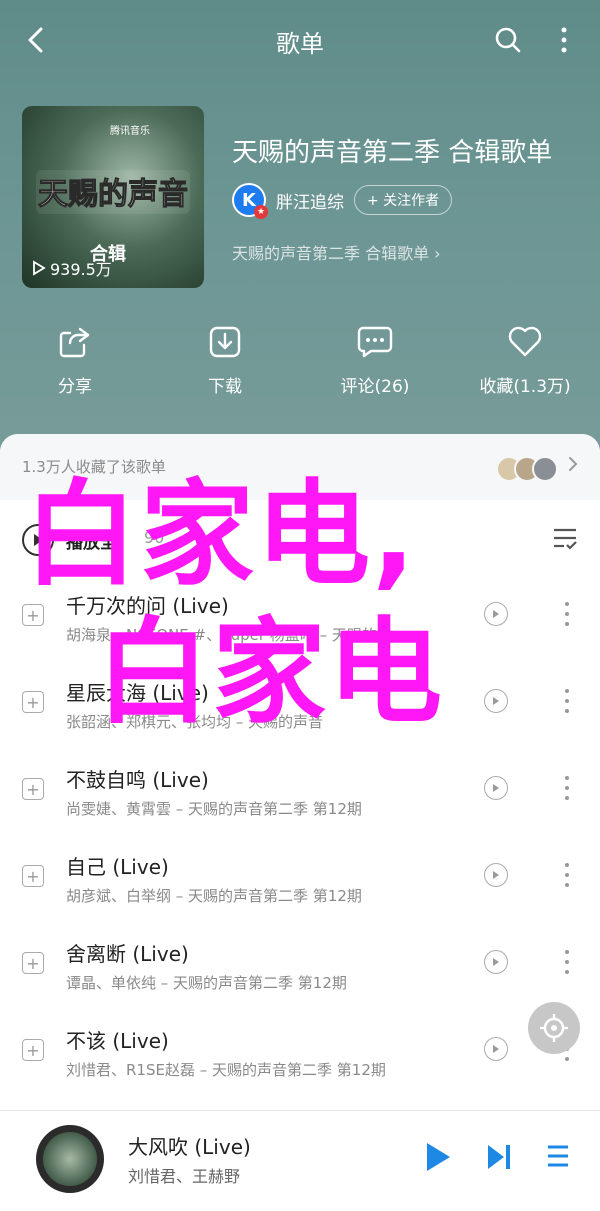 The height and width of the screenshot is (1211, 600). What do you see at coordinates (261, 212) in the screenshot?
I see `verified-badge-icon: ★` at bounding box center [261, 212].